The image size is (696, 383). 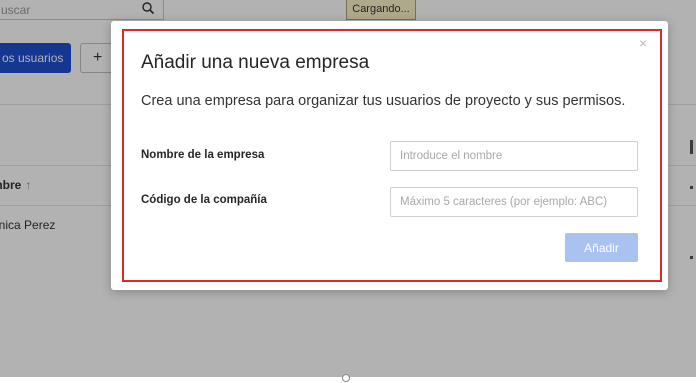 What do you see at coordinates (204, 200) in the screenshot?
I see `company-code-label: Código de la compañía` at bounding box center [204, 200].